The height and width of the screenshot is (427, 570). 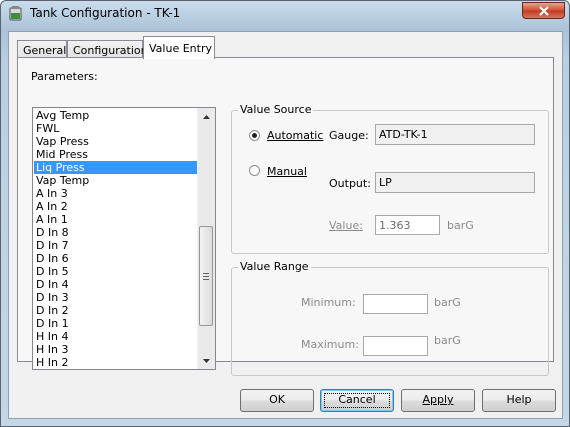 I want to click on apply-button-label: Apply, so click(x=438, y=399).